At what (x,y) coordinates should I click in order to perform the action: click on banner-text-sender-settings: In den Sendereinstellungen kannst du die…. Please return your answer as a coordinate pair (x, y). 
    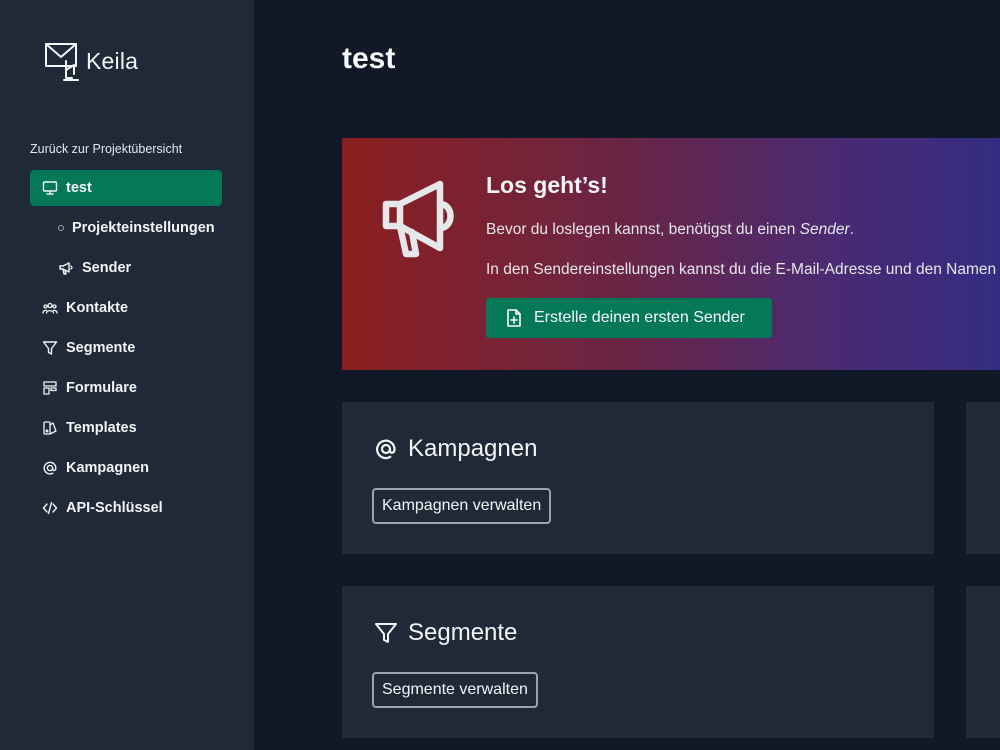
    Looking at the image, I should click on (743, 269).